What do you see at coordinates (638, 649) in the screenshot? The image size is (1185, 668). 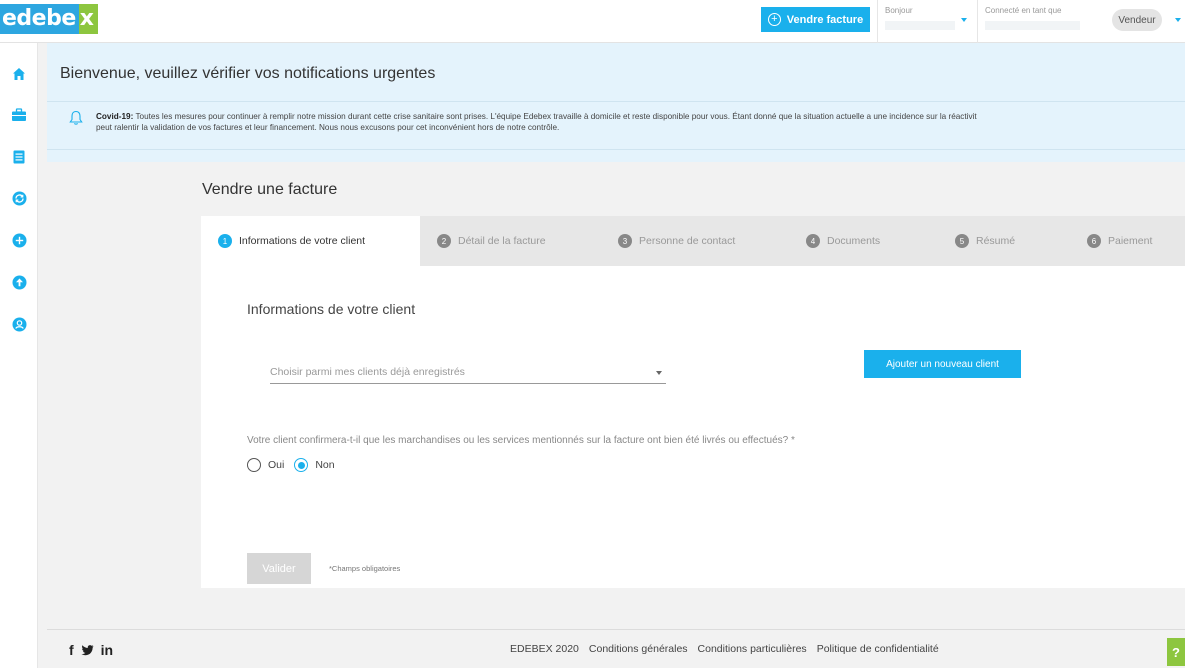 I see `link-terms: Conditions générales` at bounding box center [638, 649].